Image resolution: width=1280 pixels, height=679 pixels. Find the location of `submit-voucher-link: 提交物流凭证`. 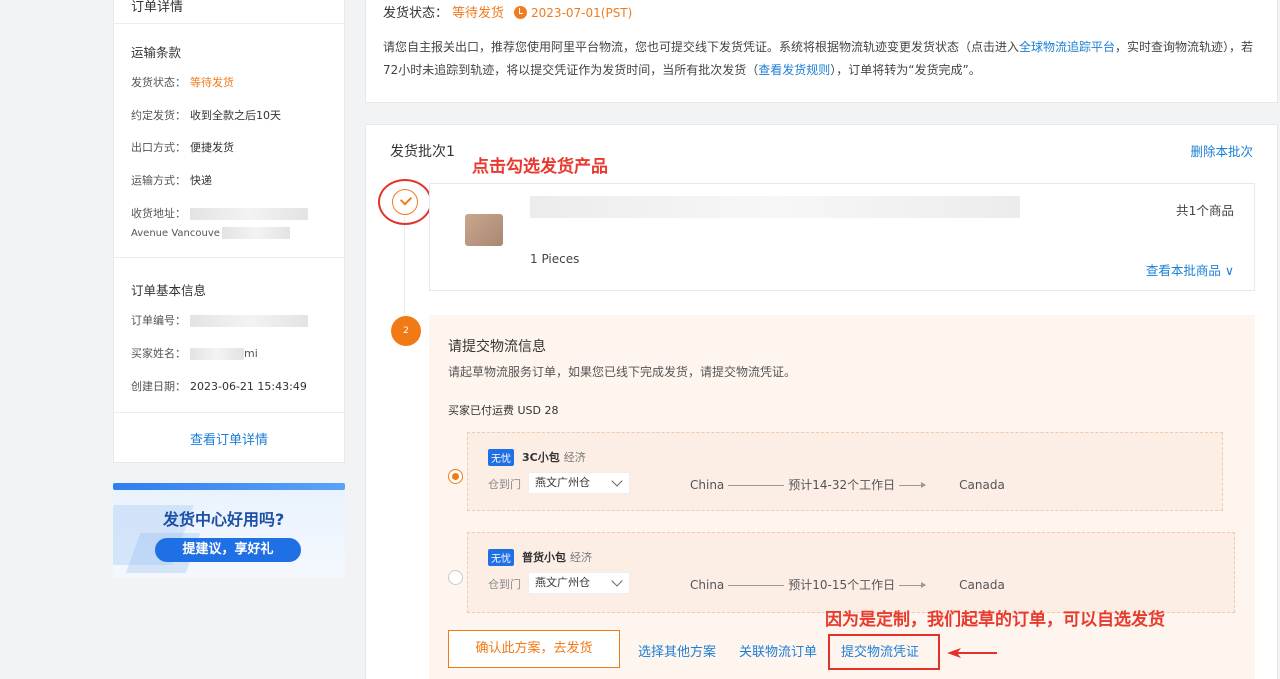

submit-voucher-link: 提交物流凭证 is located at coordinates (880, 650).